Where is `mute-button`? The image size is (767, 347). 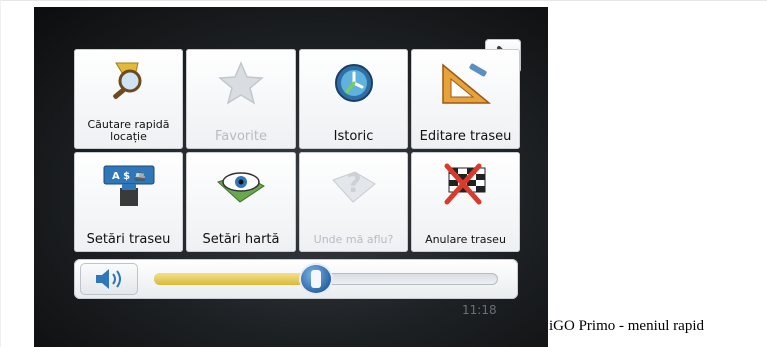 mute-button is located at coordinates (109, 279).